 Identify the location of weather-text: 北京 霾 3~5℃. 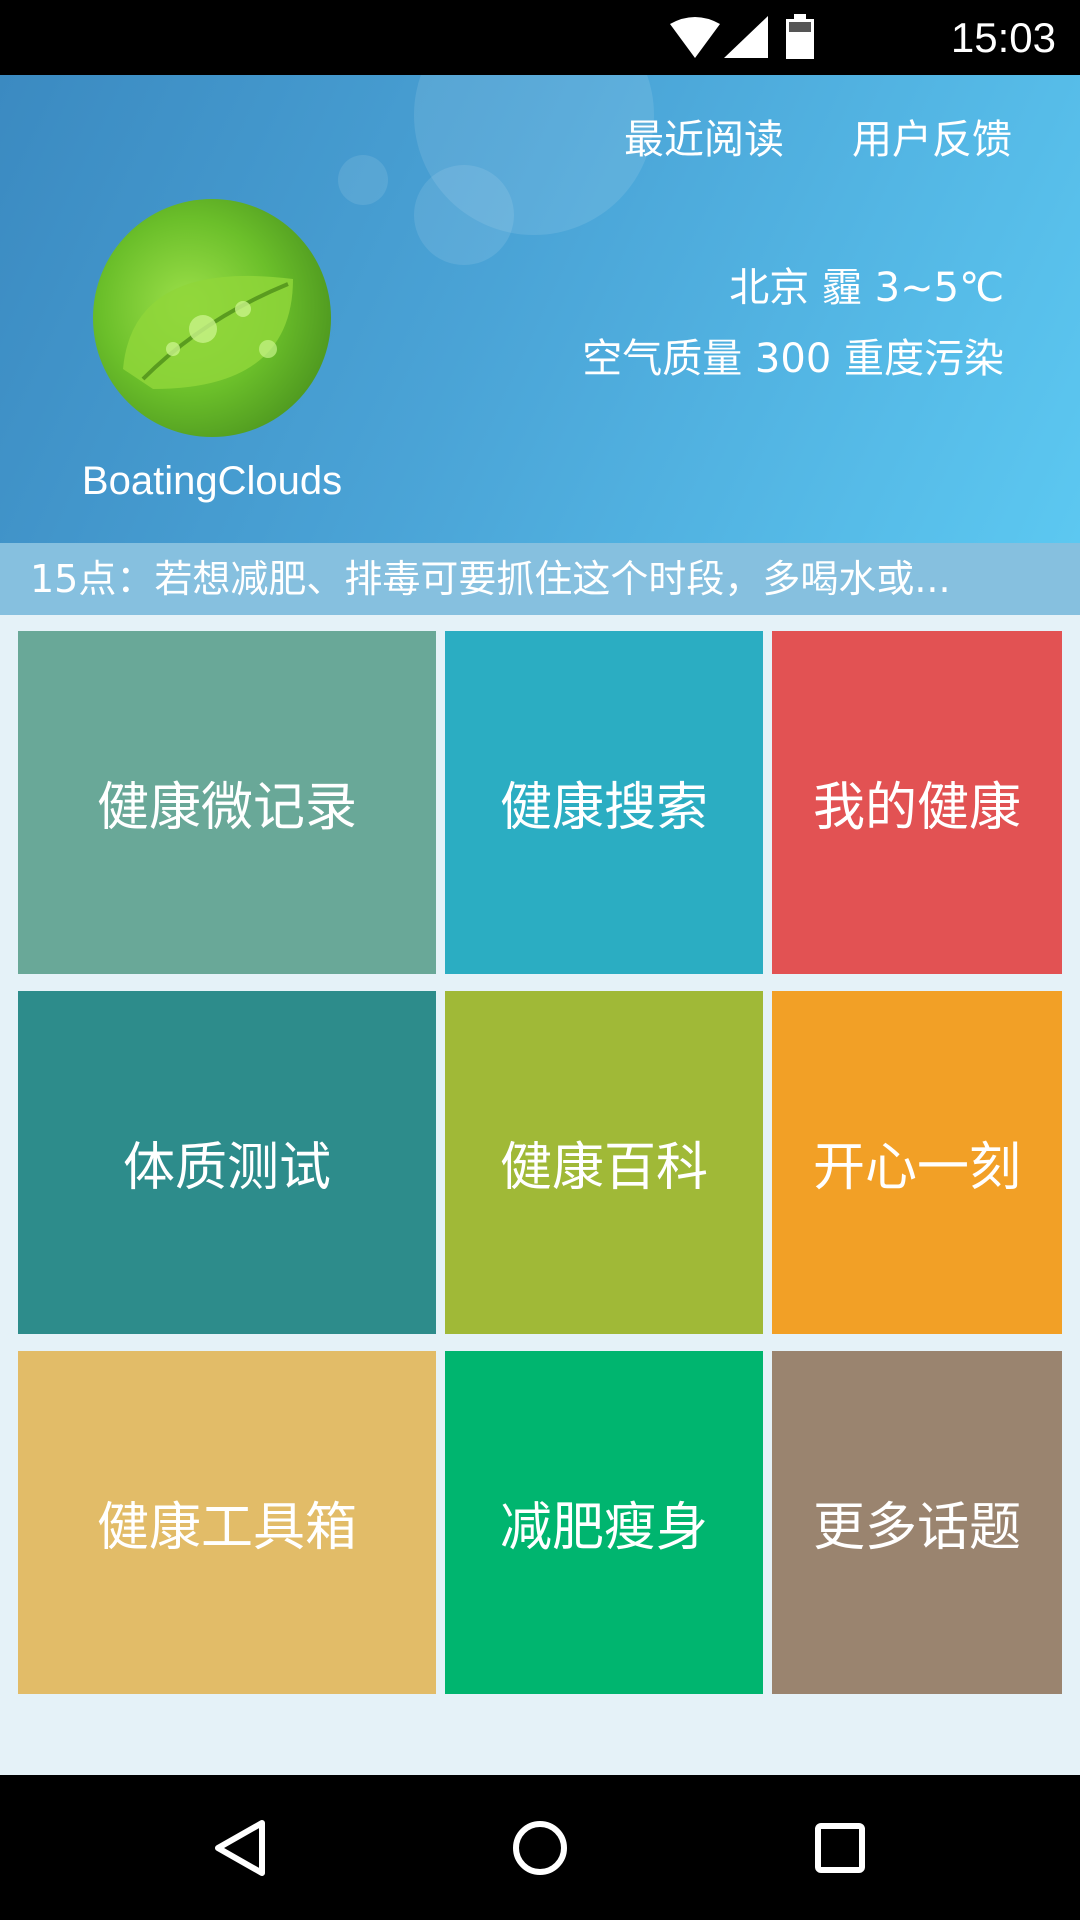
(866, 288).